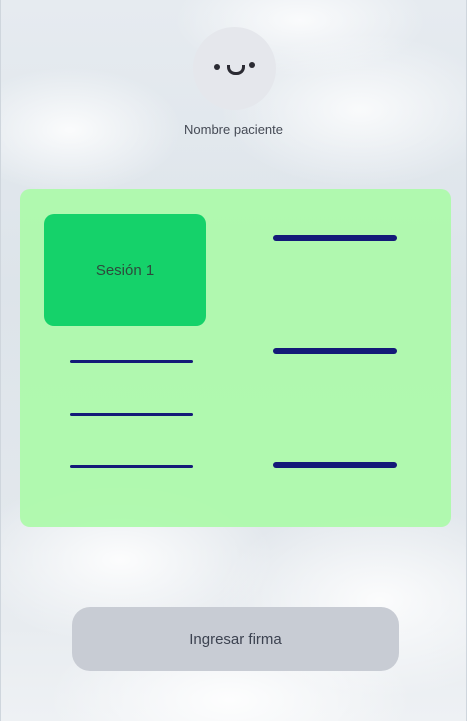 The image size is (467, 721). Describe the element at coordinates (233, 129) in the screenshot. I see `patient-name: Nombre paciente` at that location.